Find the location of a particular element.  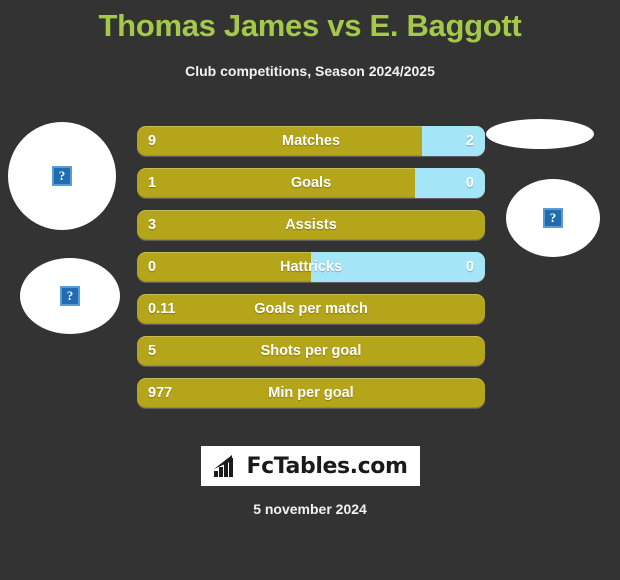

footer-date: 5 november 2024 is located at coordinates (310, 509).